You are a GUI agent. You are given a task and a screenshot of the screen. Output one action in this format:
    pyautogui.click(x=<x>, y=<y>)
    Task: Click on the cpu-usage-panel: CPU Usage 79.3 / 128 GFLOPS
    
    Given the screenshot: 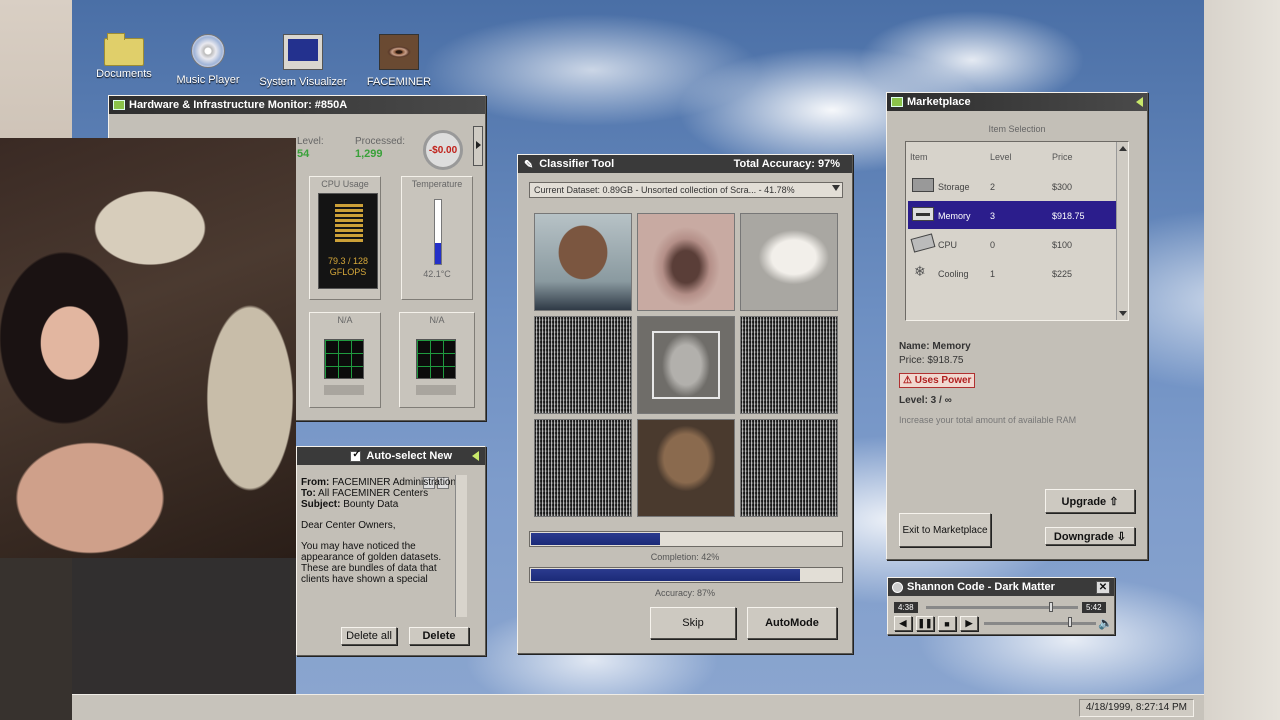 What is the action you would take?
    pyautogui.click(x=345, y=238)
    